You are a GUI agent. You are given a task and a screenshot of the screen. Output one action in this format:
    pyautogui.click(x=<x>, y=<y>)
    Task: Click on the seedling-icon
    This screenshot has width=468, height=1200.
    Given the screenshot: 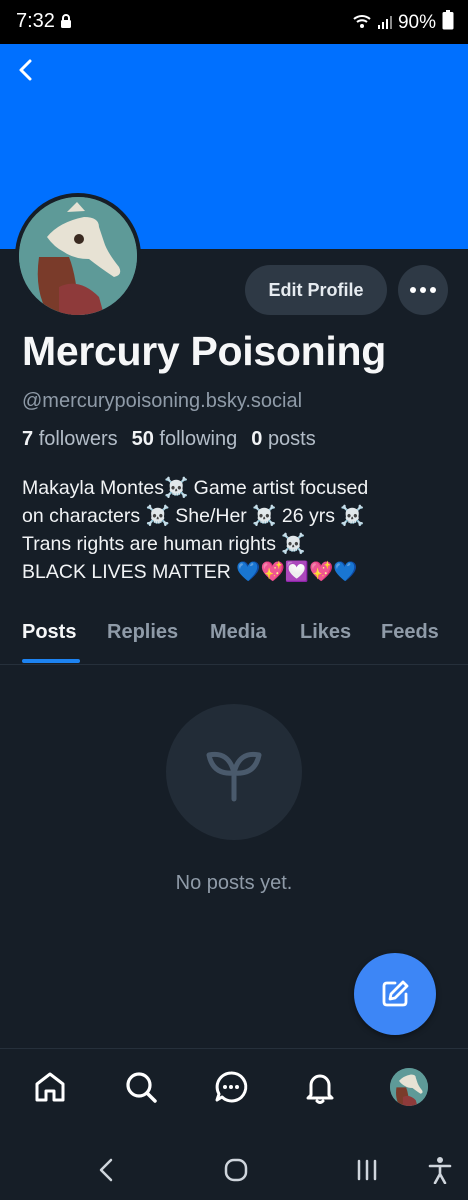 What is the action you would take?
    pyautogui.click(x=234, y=776)
    